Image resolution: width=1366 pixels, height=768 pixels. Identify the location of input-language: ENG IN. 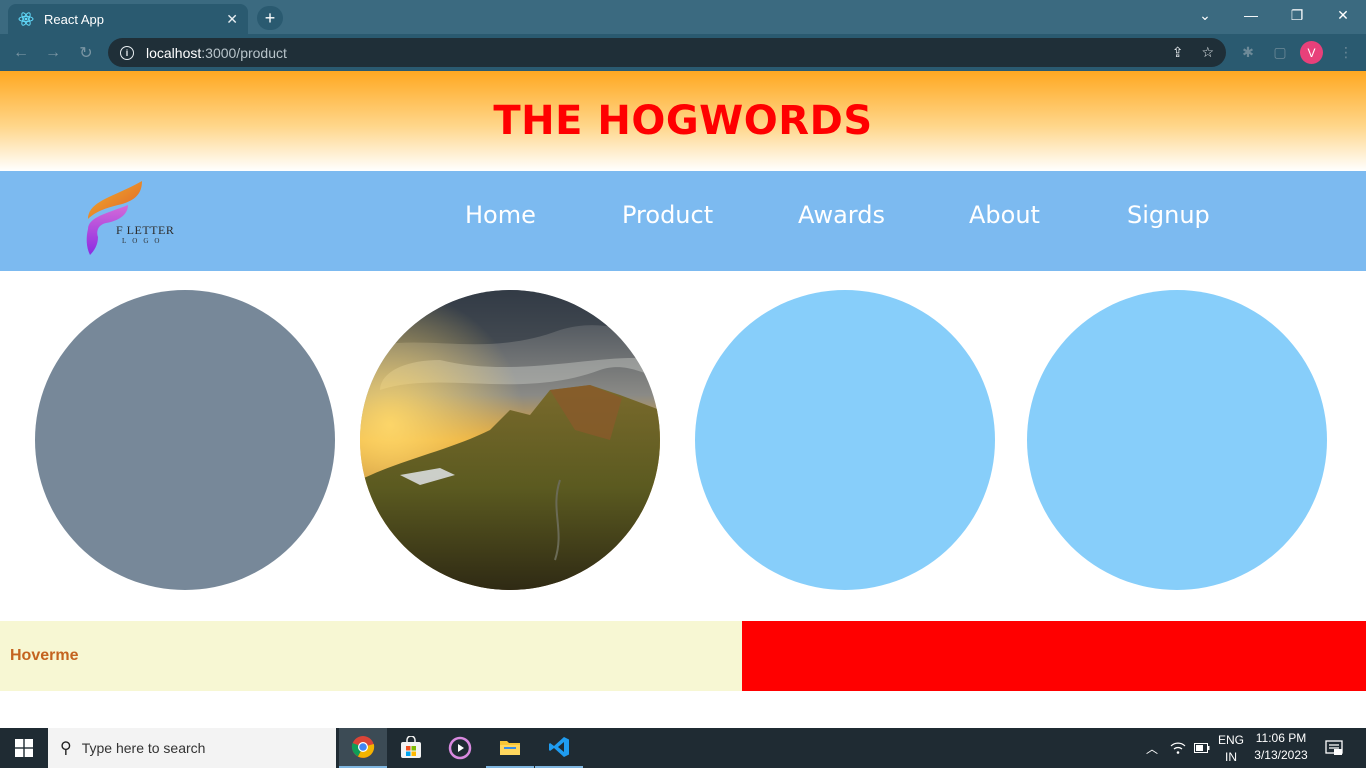
(1231, 749).